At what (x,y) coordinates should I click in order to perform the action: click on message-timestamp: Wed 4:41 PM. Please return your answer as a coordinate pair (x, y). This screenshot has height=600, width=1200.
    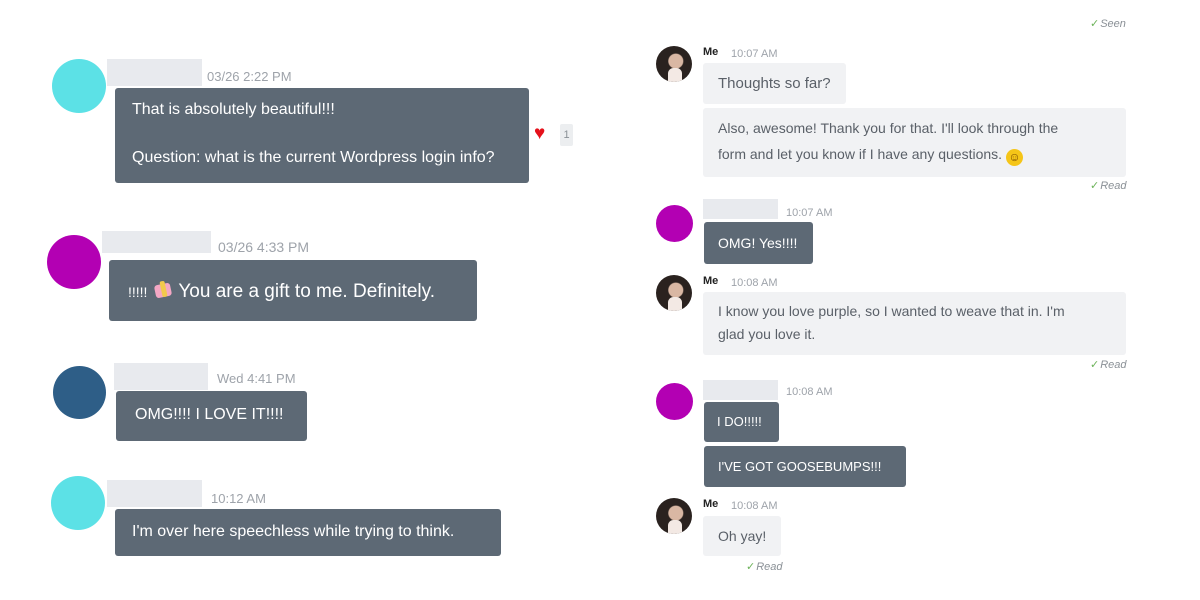
    Looking at the image, I should click on (256, 378).